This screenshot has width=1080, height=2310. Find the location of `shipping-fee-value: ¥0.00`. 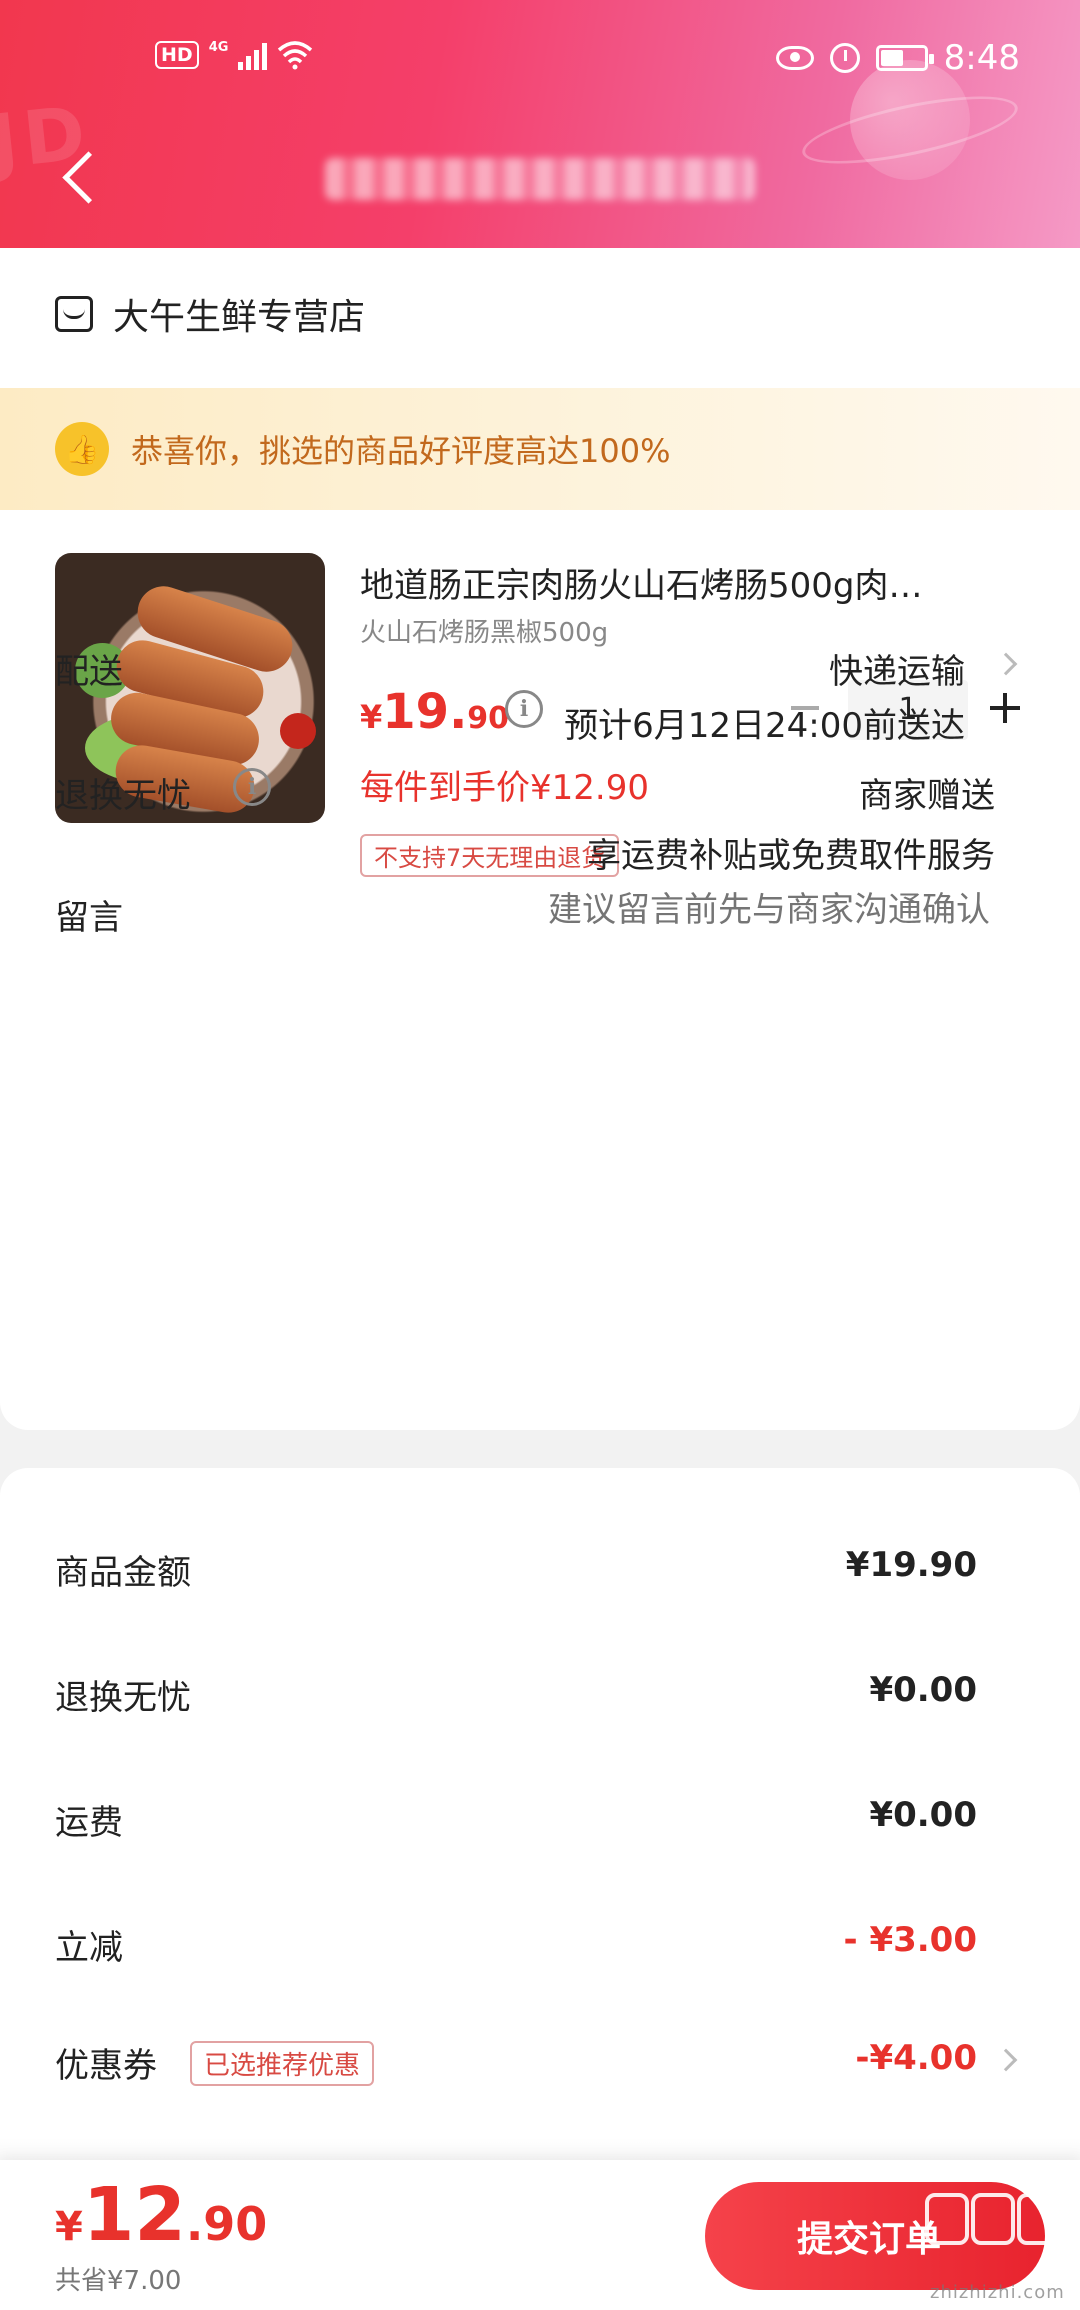

shipping-fee-value: ¥0.00 is located at coordinates (923, 1815).